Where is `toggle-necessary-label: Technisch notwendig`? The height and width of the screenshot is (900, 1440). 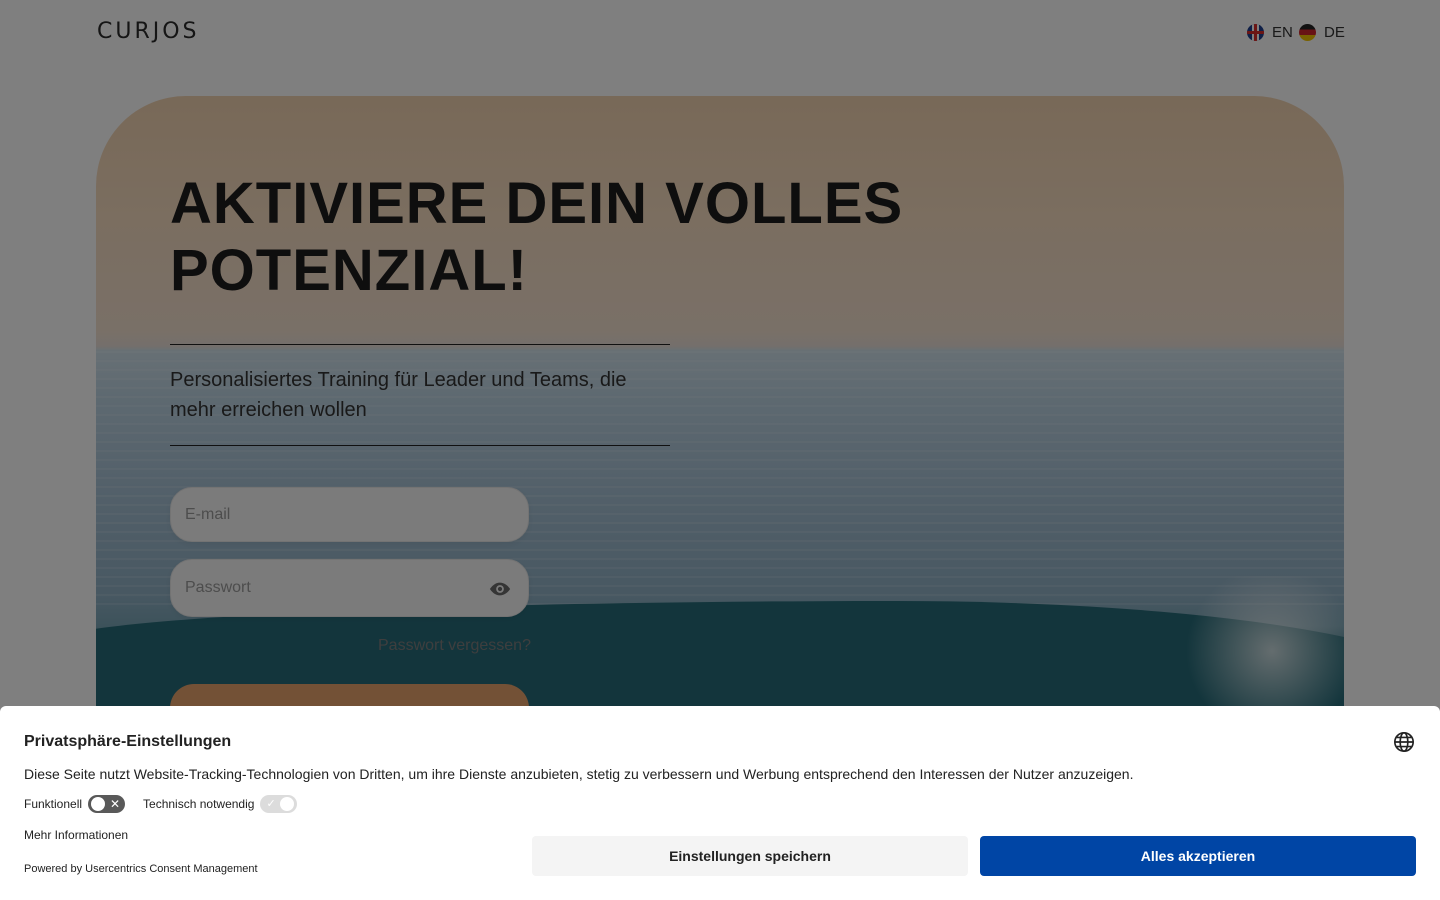
toggle-necessary-label: Technisch notwendig is located at coordinates (199, 804).